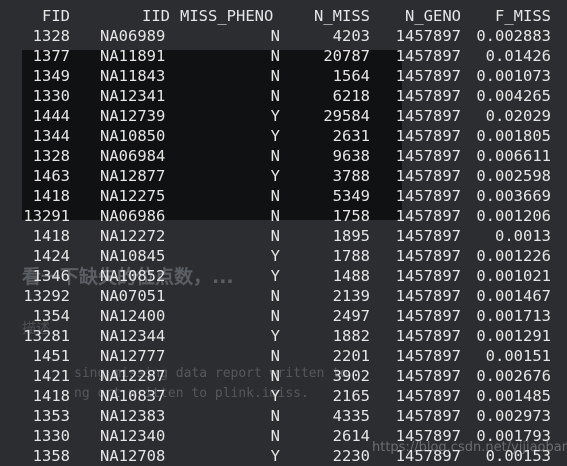  I want to click on table-row: 1418 NA12275 N 5349 1457897 0.003669, so click(283, 196).